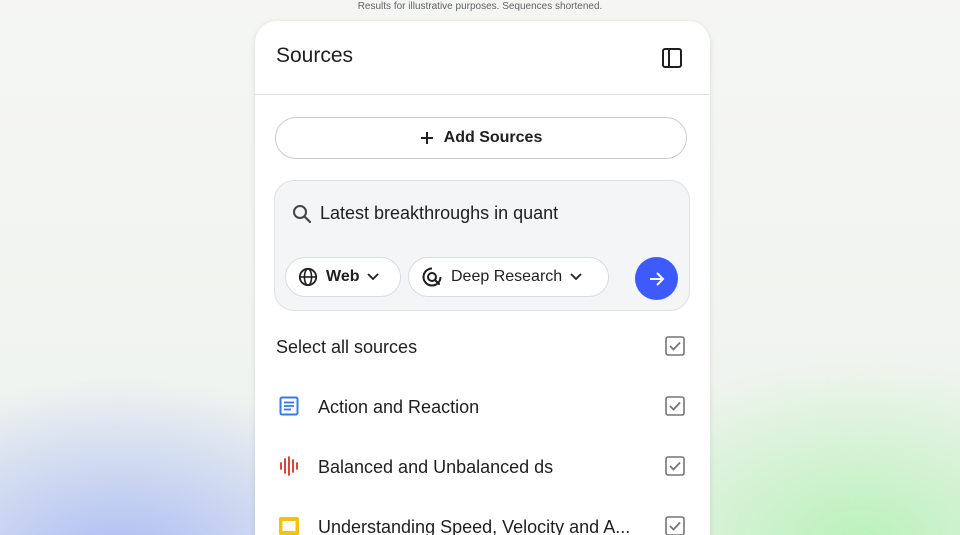  I want to click on submit-search-button, so click(656, 278).